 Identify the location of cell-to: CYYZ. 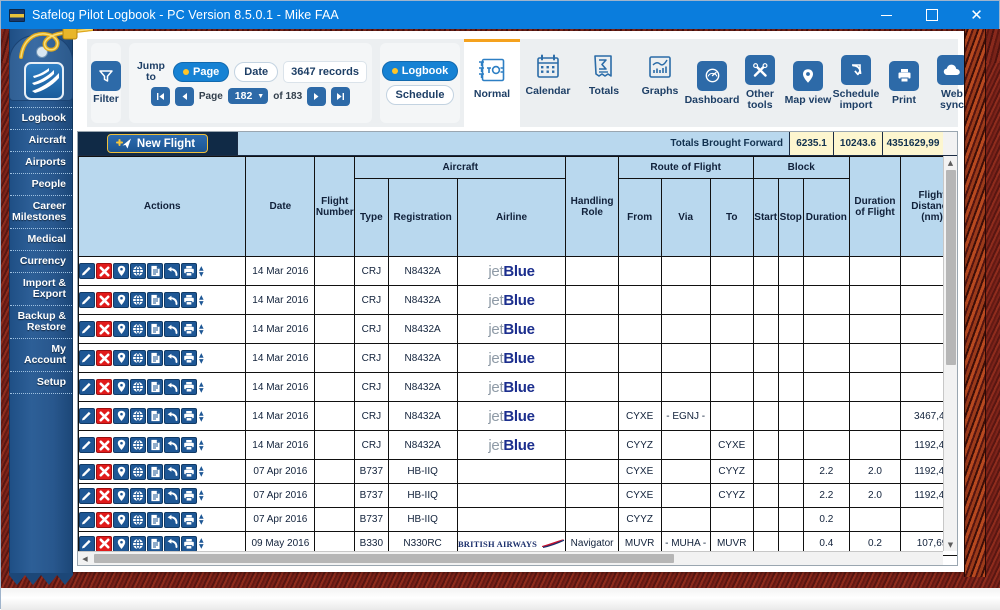
(731, 495).